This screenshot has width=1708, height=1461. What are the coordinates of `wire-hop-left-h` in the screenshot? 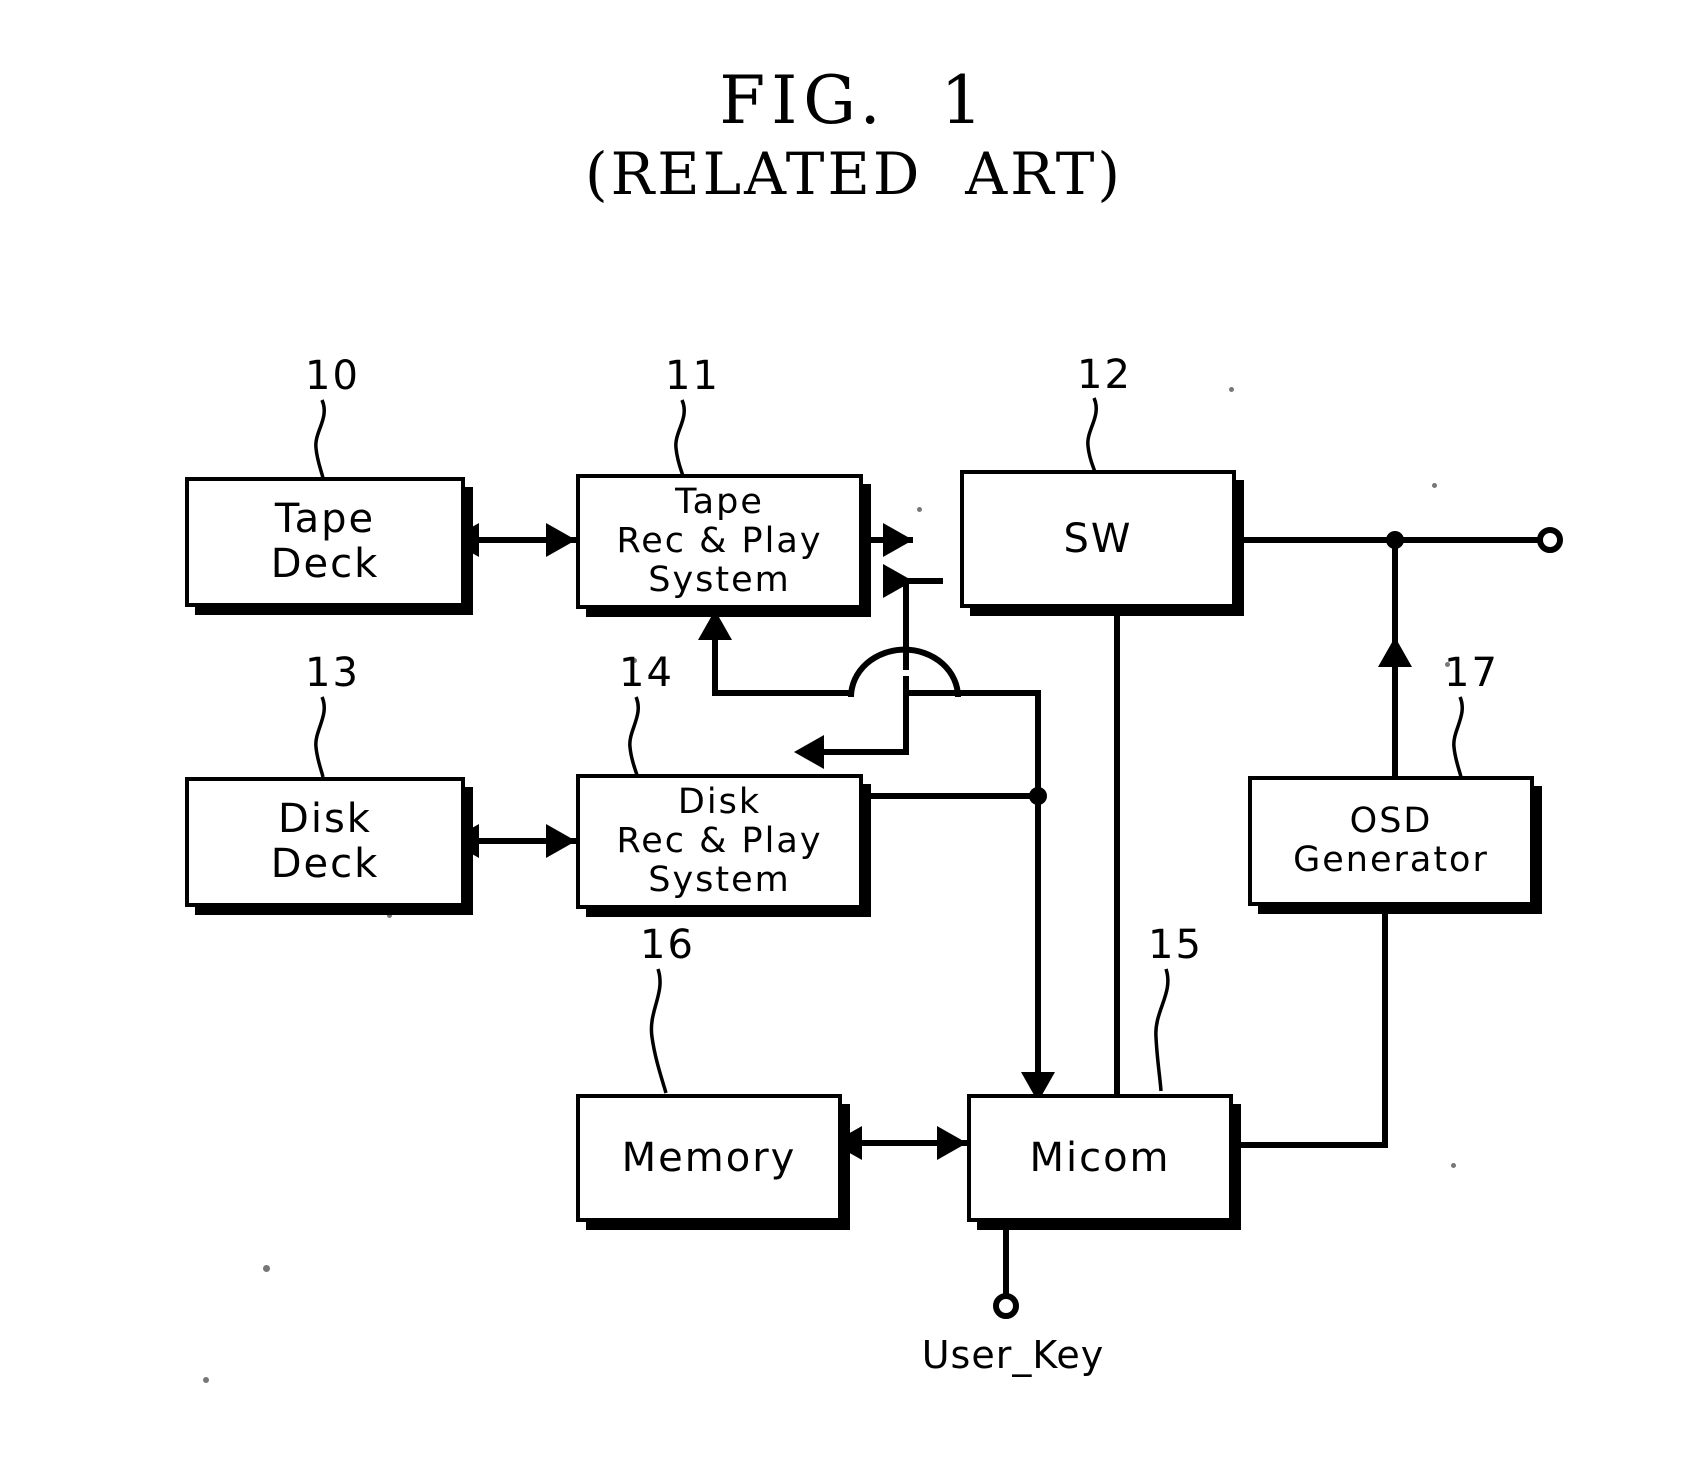 It's located at (782, 693).